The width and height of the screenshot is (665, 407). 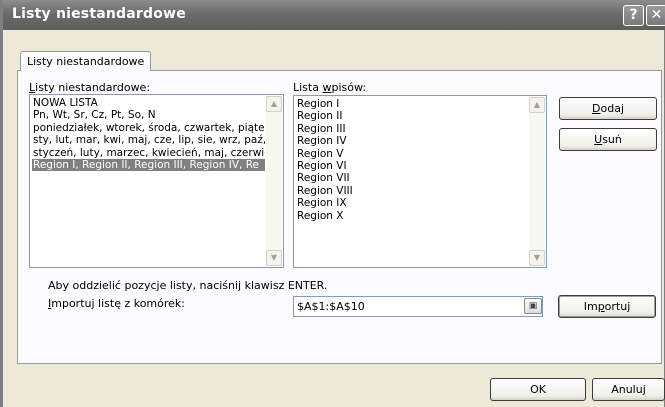 What do you see at coordinates (117, 303) in the screenshot?
I see `import-from-label: Importuj listę z komórek:` at bounding box center [117, 303].